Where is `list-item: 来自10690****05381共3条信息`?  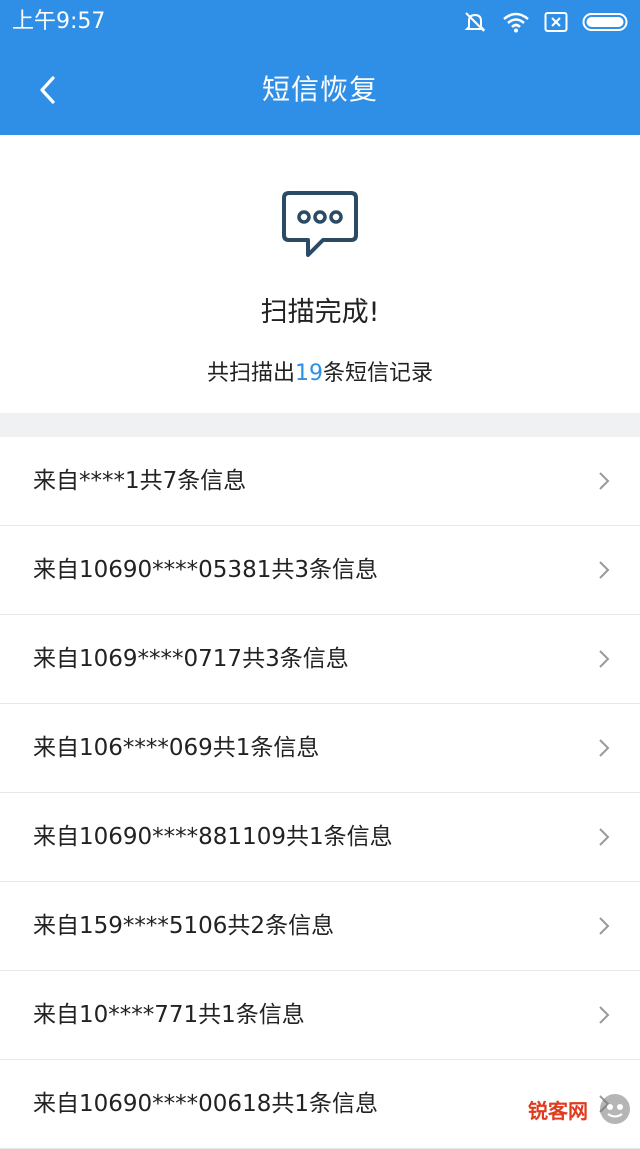 list-item: 来自10690****05381共3条信息 is located at coordinates (320, 570).